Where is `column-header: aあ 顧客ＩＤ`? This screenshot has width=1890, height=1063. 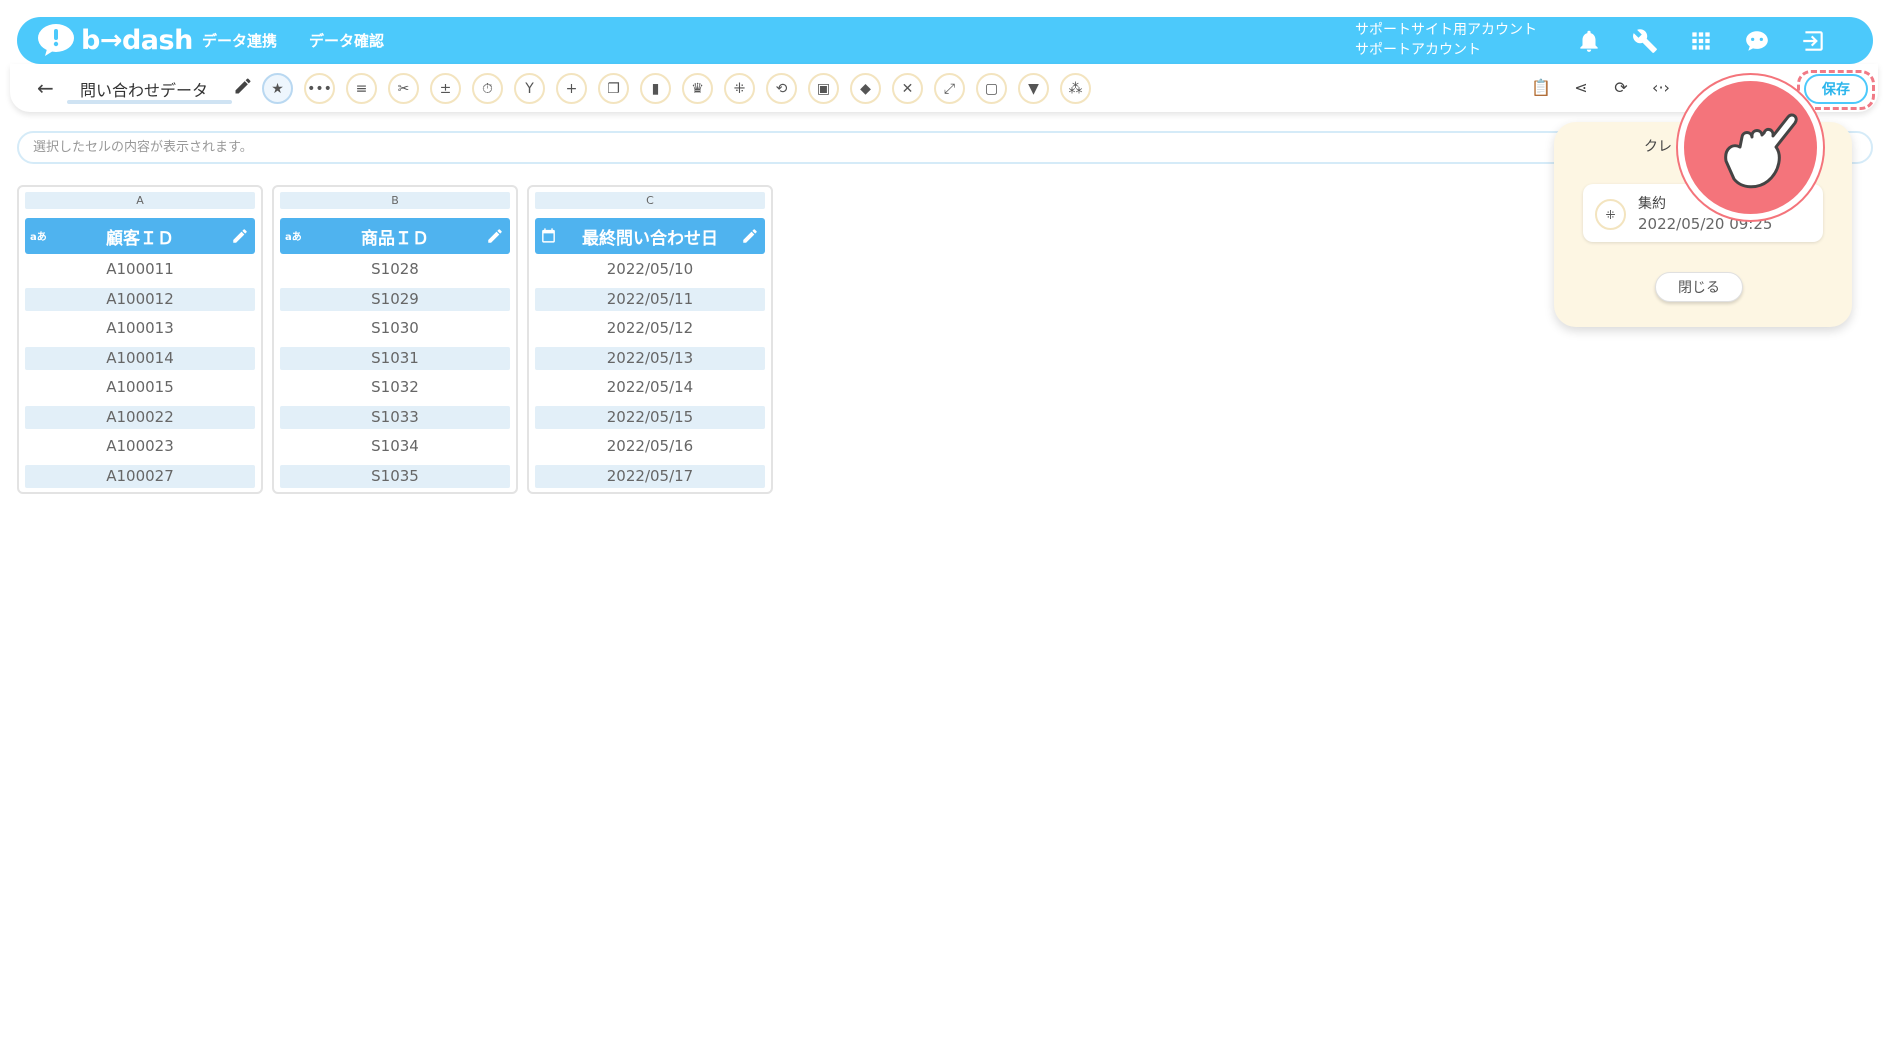
column-header: aあ 顧客ＩＤ is located at coordinates (140, 236).